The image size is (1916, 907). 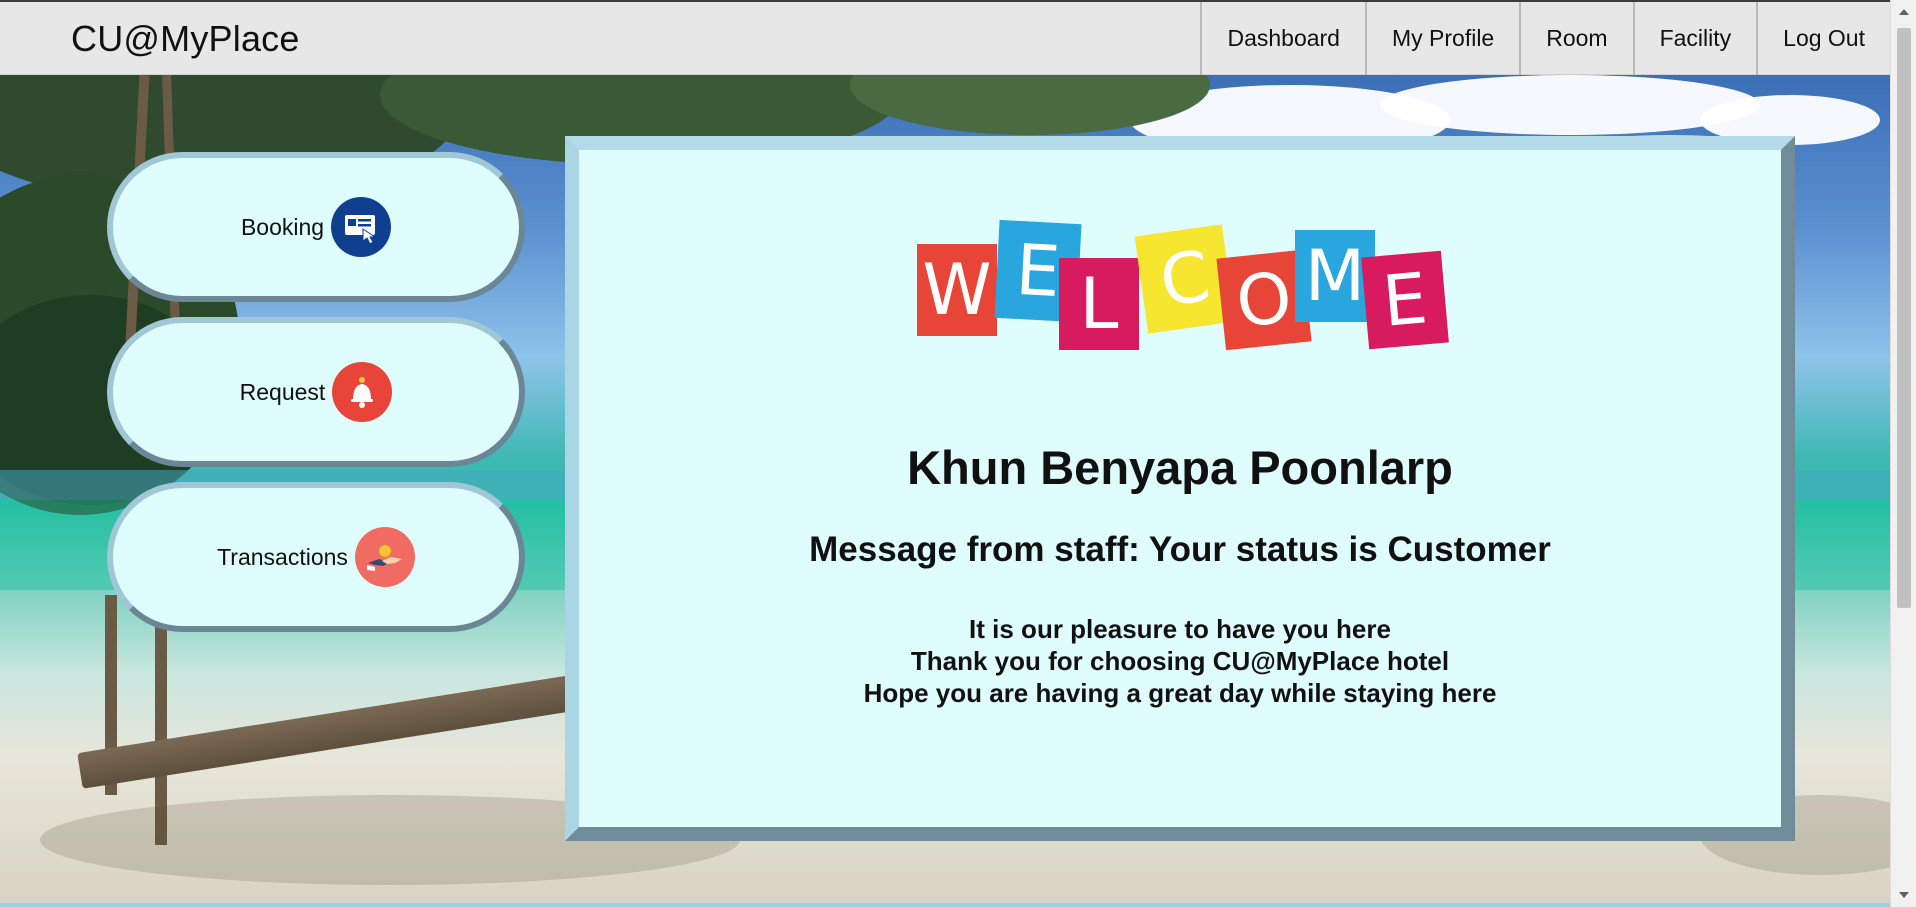 What do you see at coordinates (185, 39) in the screenshot?
I see `brand-logo-text: CU@MyPlace` at bounding box center [185, 39].